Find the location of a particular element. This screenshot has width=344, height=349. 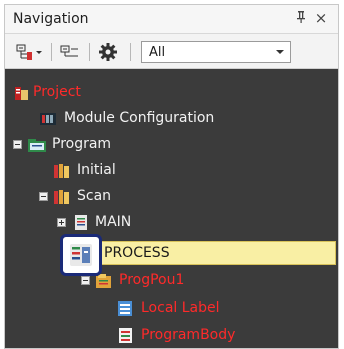

tree-item-main: MAIN is located at coordinates (171, 223).